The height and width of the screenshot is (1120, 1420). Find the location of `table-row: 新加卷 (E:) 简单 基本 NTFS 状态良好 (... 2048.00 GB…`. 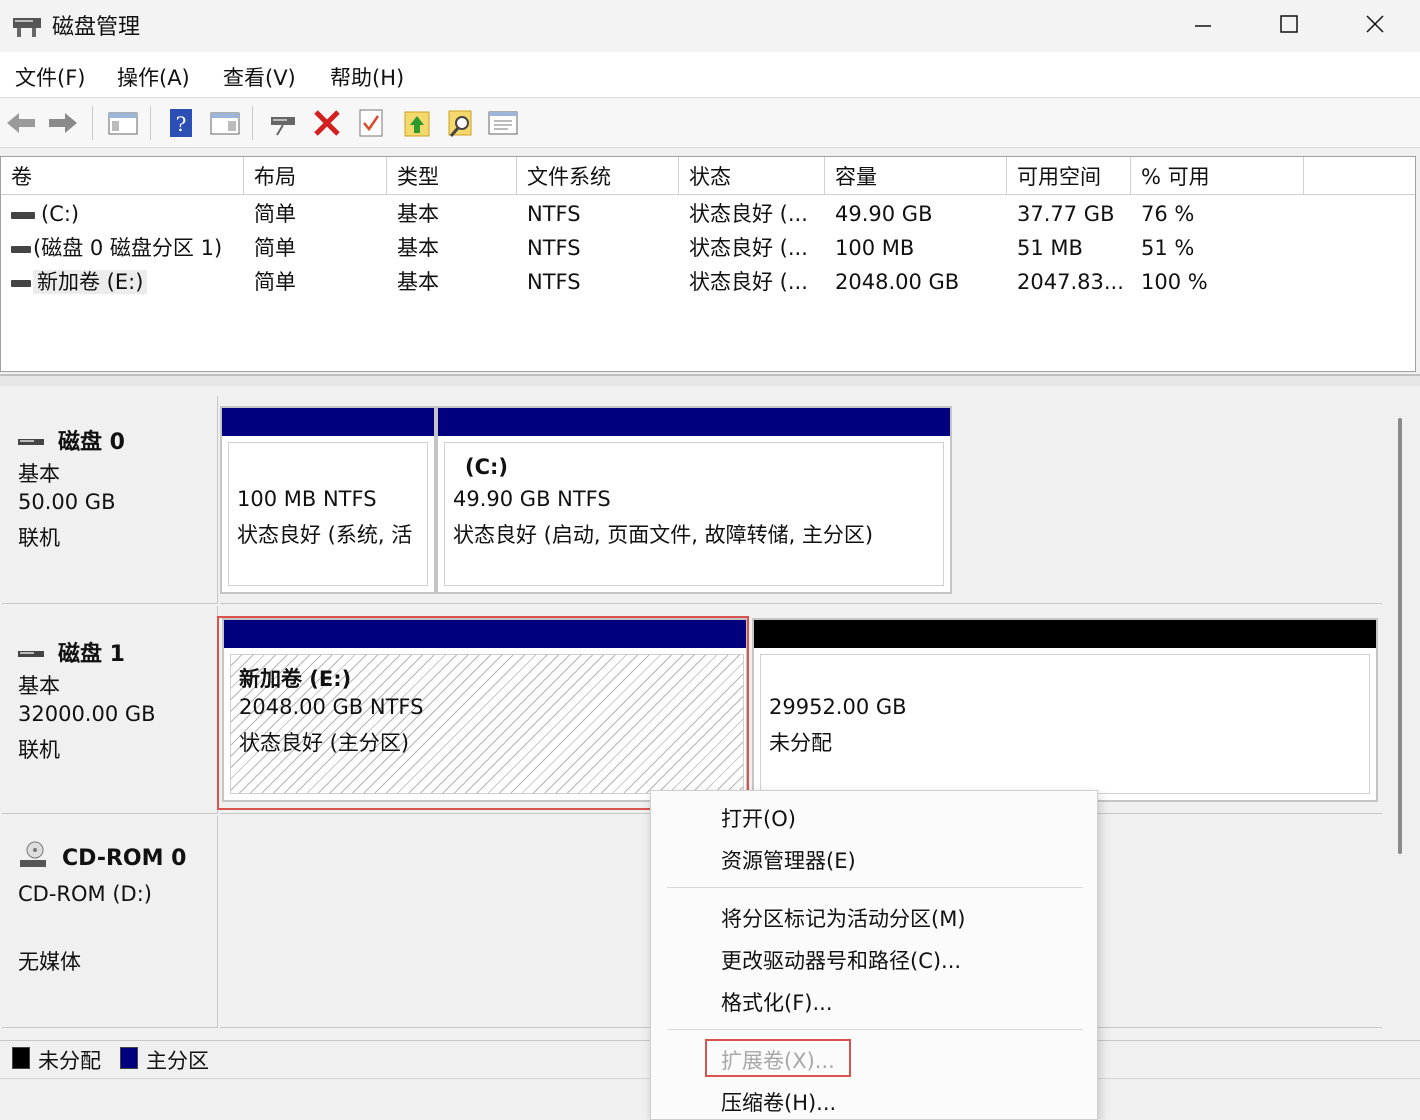

table-row: 新加卷 (E:) 简单 基本 NTFS 状态良好 (... 2048.00 GB… is located at coordinates (708, 282).